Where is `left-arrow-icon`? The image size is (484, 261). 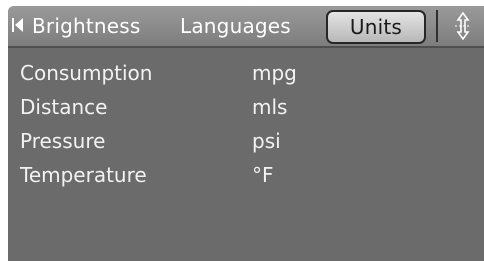 left-arrow-icon is located at coordinates (18, 25).